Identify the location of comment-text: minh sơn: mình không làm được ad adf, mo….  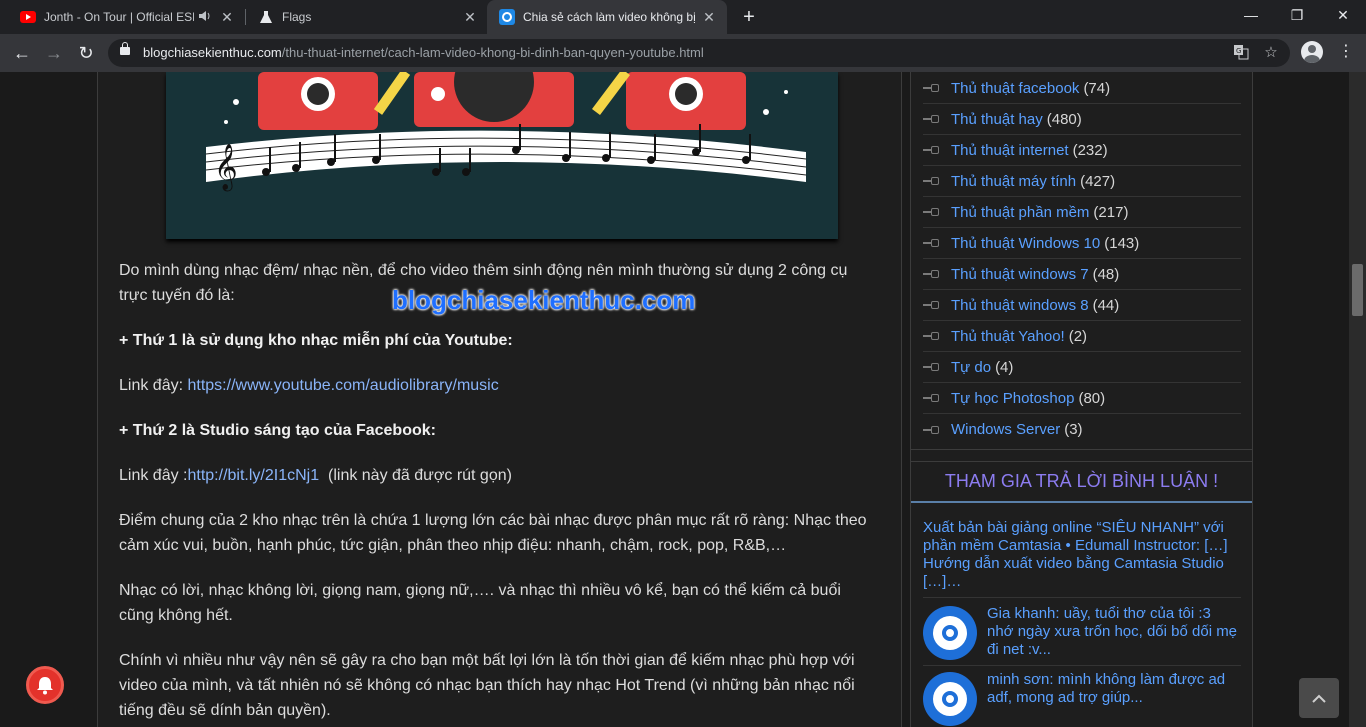
(1114, 689).